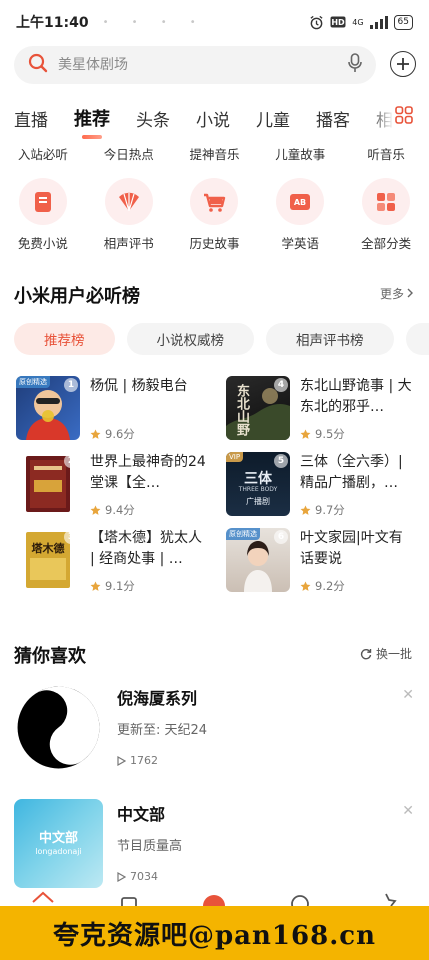  What do you see at coordinates (351, 548) in the screenshot?
I see `rank-title: 叶文家园|叶文有话要说` at bounding box center [351, 548].